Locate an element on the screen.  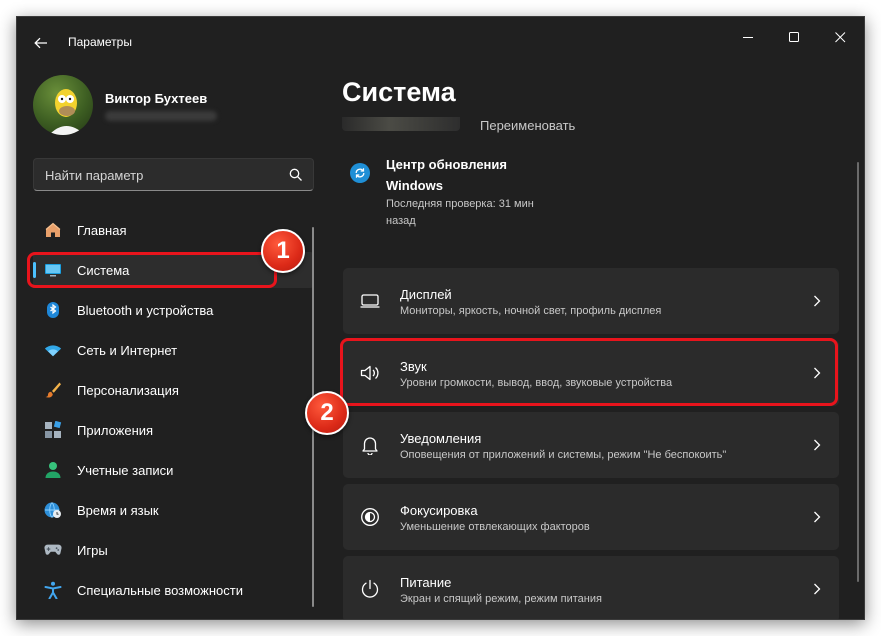
back-arrow-icon is located at coordinates (40, 43).